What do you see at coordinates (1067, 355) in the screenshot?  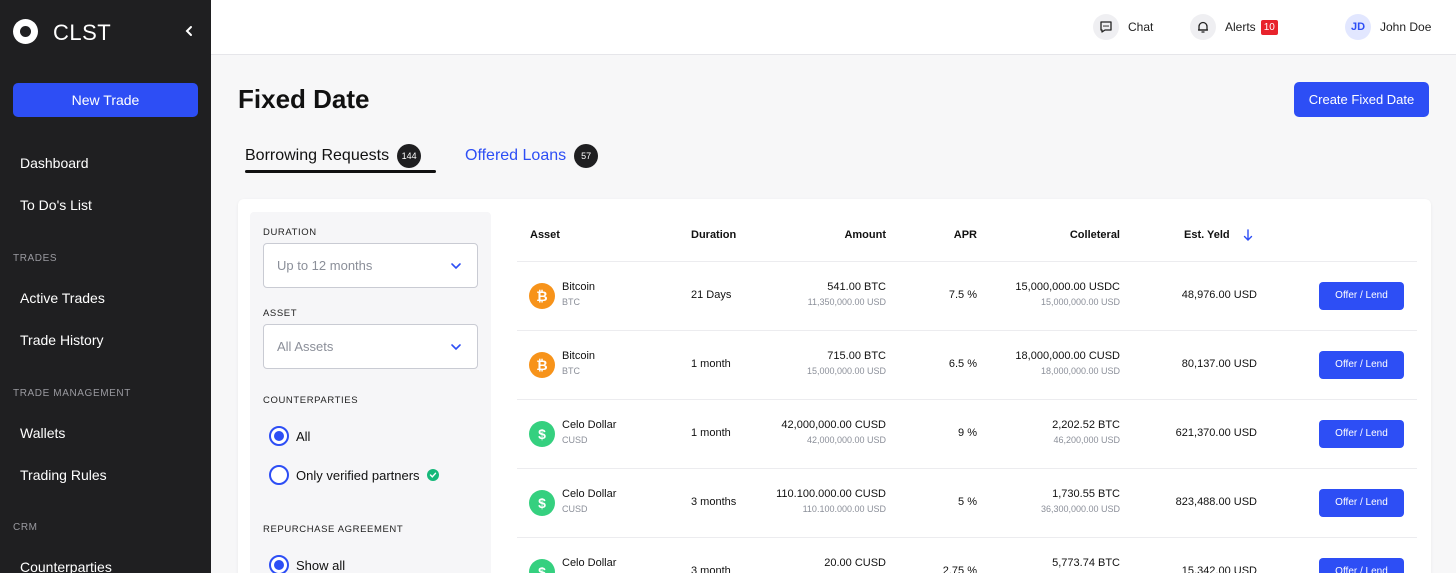 I see `collateral-value: 18,000,000.00 CUSD` at bounding box center [1067, 355].